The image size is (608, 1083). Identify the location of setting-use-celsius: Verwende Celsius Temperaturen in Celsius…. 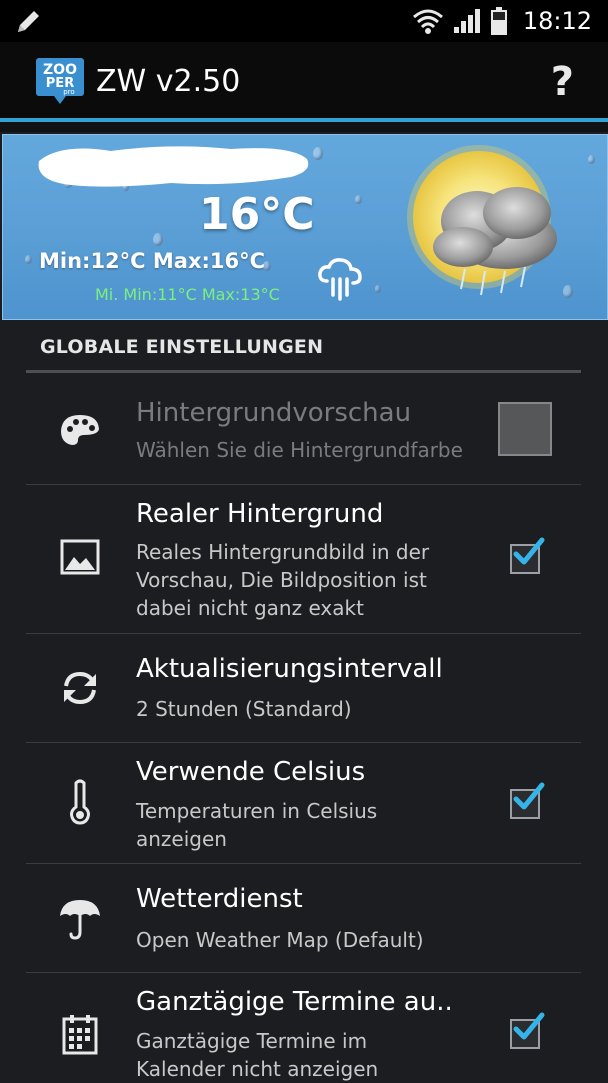
(303, 803).